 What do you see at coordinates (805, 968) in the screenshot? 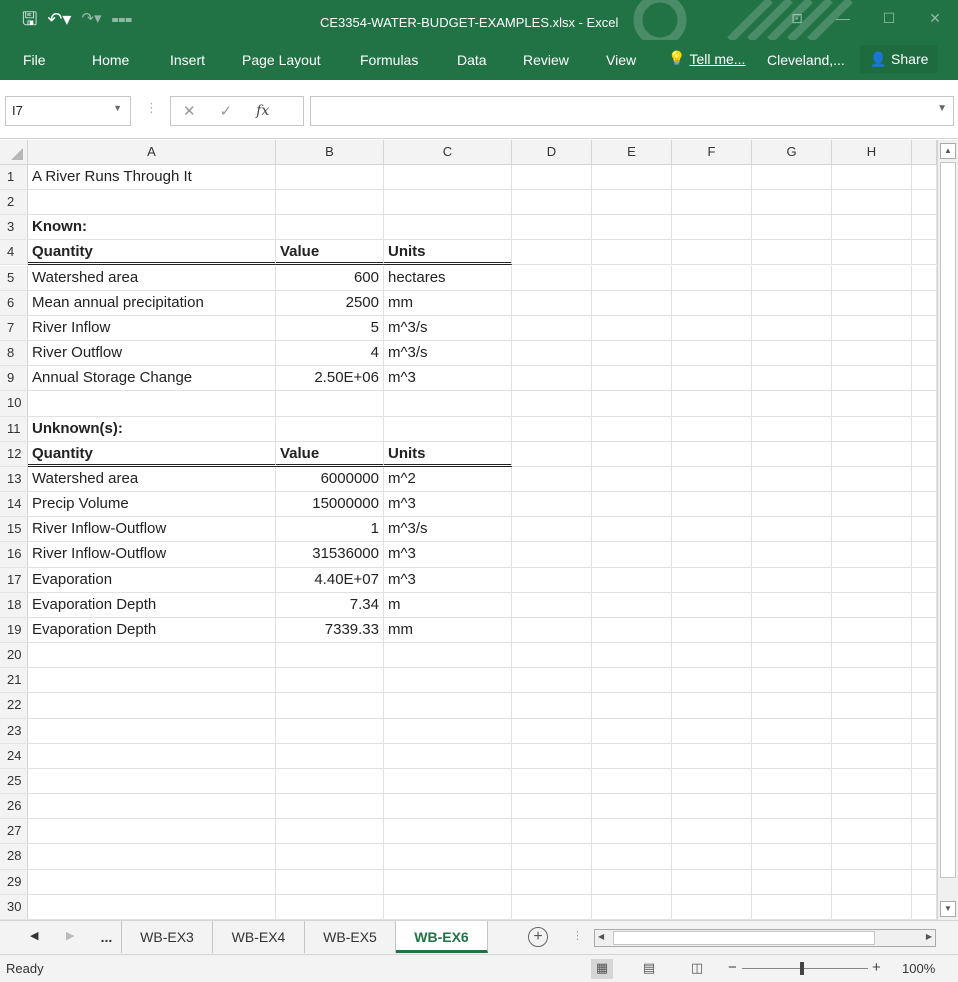
I see `zoom-slider` at bounding box center [805, 968].